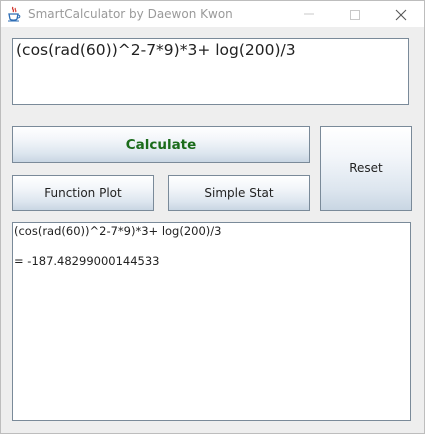 The width and height of the screenshot is (425, 434). Describe the element at coordinates (210, 71) in the screenshot. I see `expression-input: (cos(rad(60))^2-7*9)*3+ log(200)/3` at that location.